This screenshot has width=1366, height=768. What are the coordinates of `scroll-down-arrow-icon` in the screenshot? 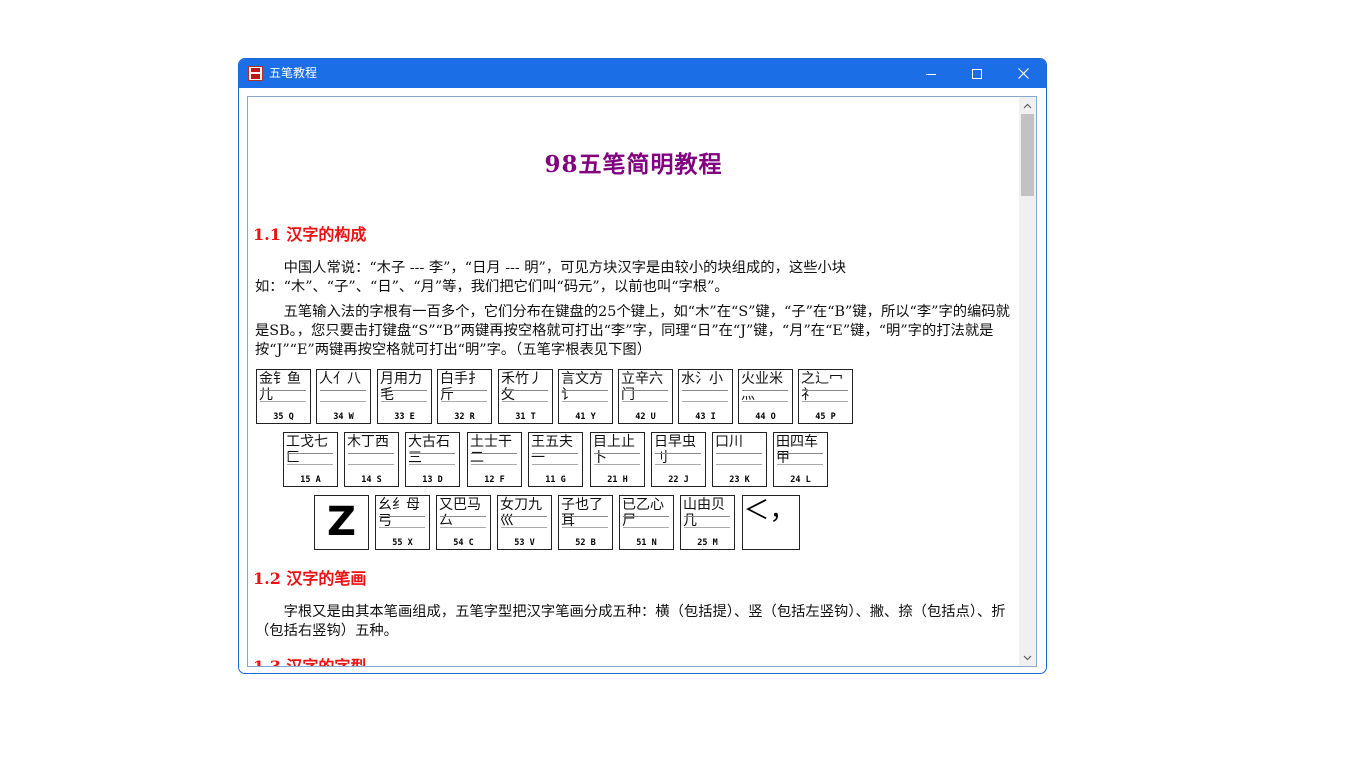 It's located at (1027, 657).